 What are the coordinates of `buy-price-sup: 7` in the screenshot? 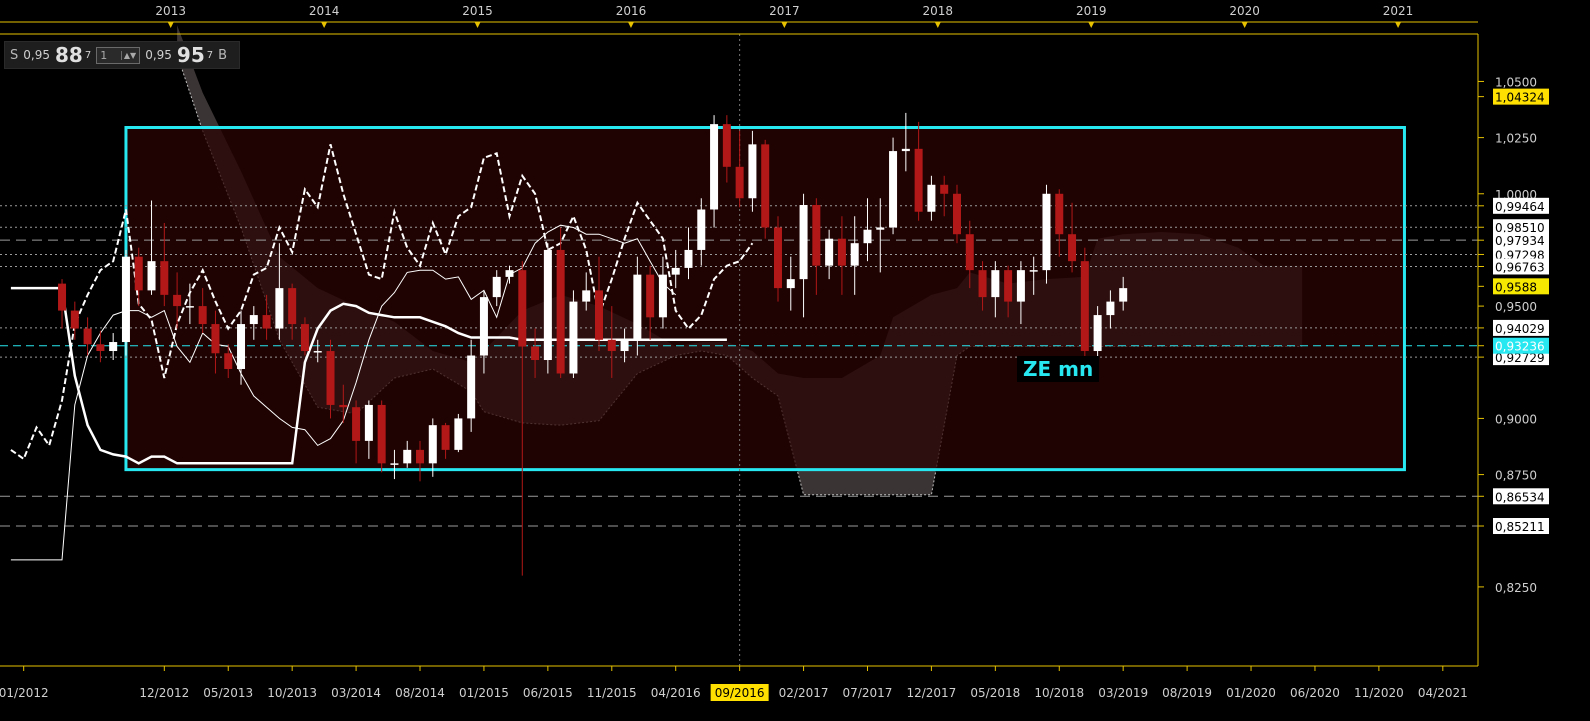 It's located at (210, 55).